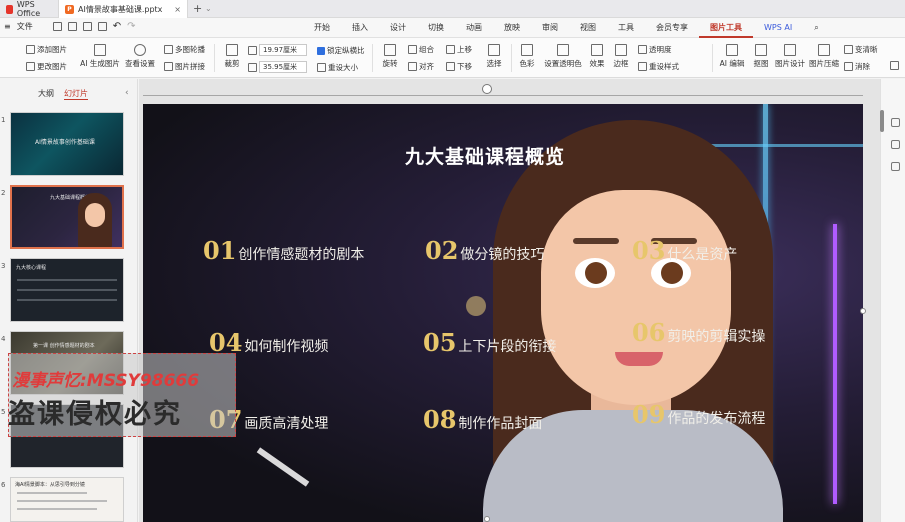  I want to click on add-picture-icon, so click(30, 49).